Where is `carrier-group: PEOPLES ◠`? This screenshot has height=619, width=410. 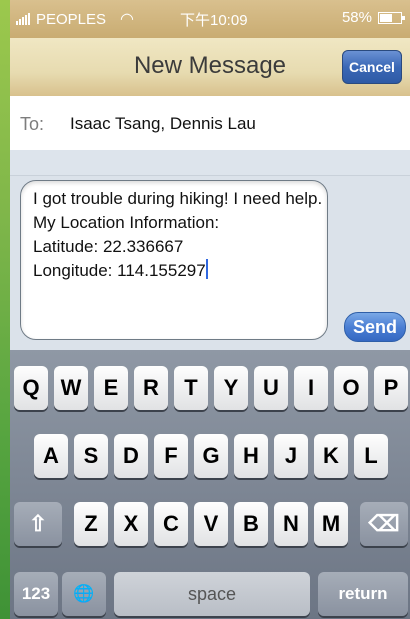
carrier-group: PEOPLES ◠ is located at coordinates (75, 19).